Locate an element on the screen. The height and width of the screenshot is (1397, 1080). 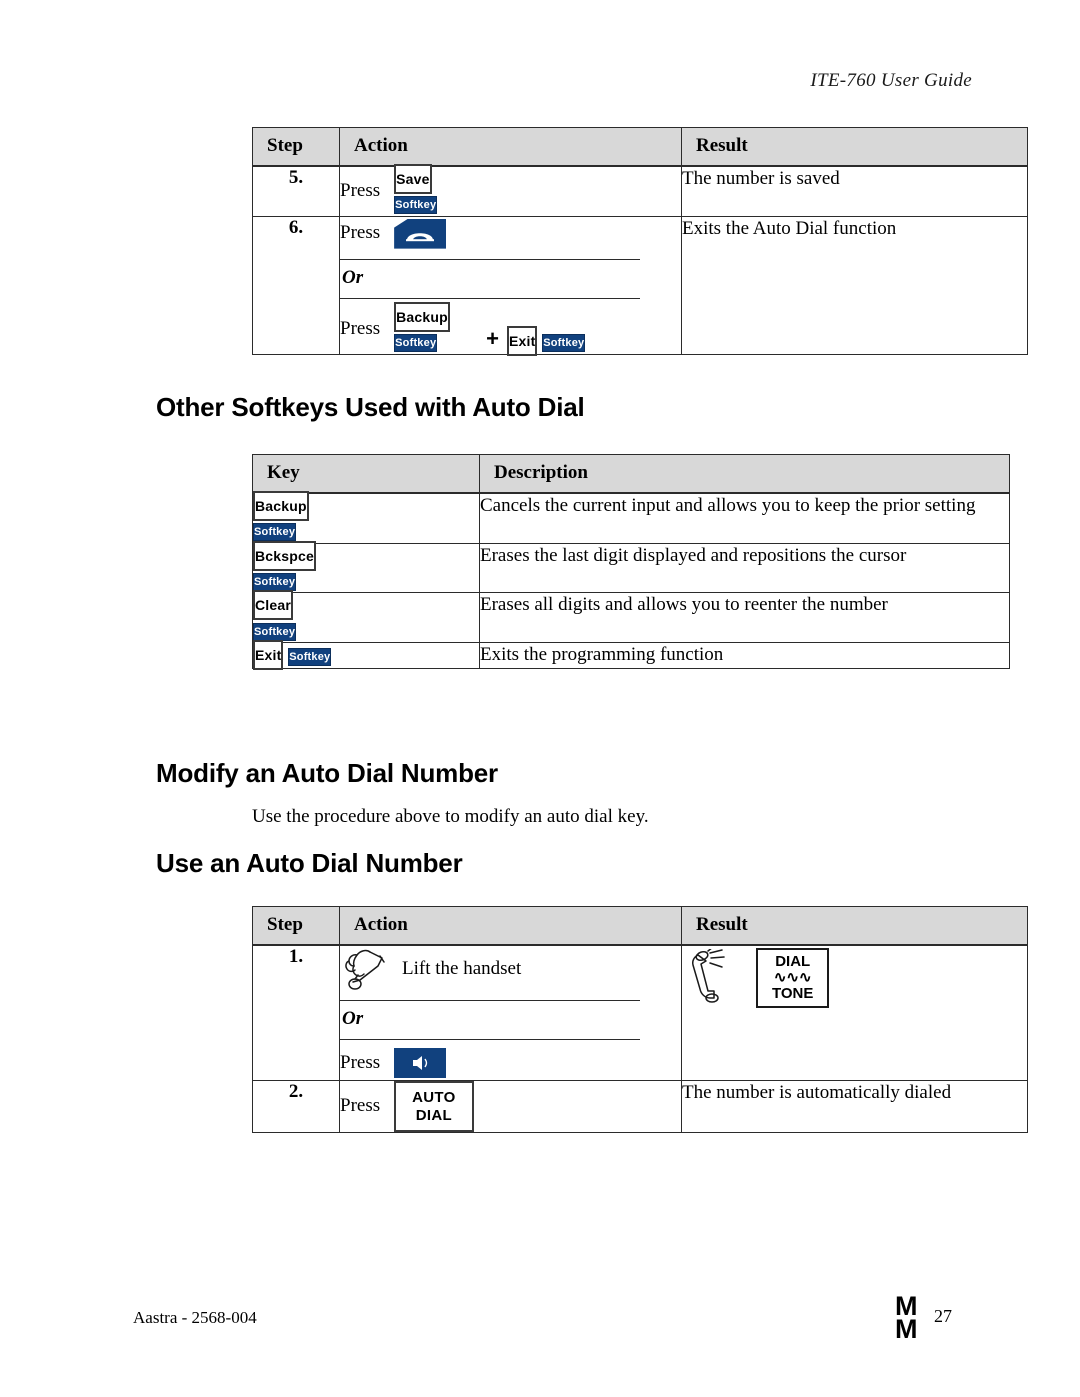
step-number: 6. is located at coordinates (296, 285).